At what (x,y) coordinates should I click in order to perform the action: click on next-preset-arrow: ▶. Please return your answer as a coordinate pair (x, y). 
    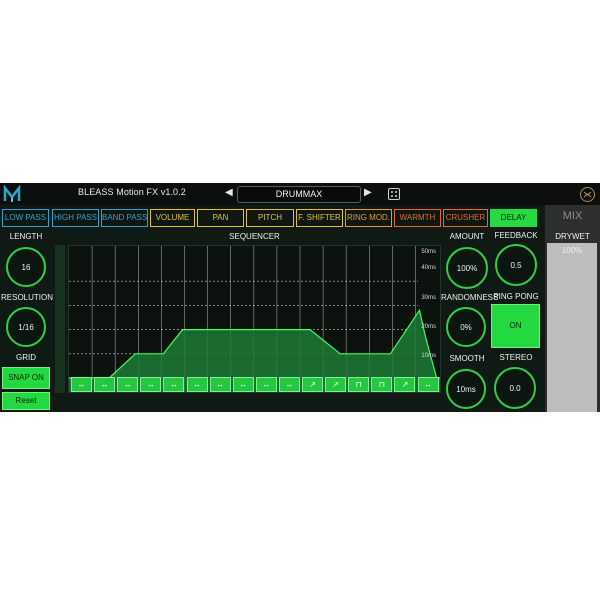
    Looking at the image, I should click on (368, 193).